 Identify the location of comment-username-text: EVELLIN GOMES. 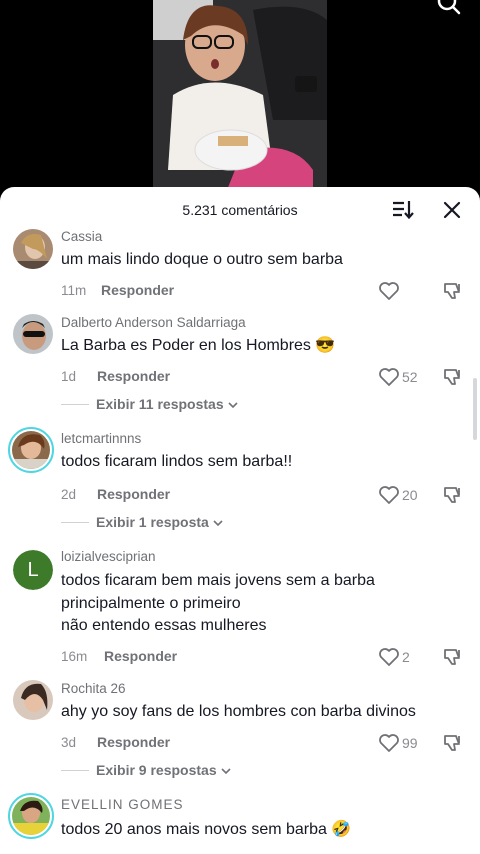
(122, 804).